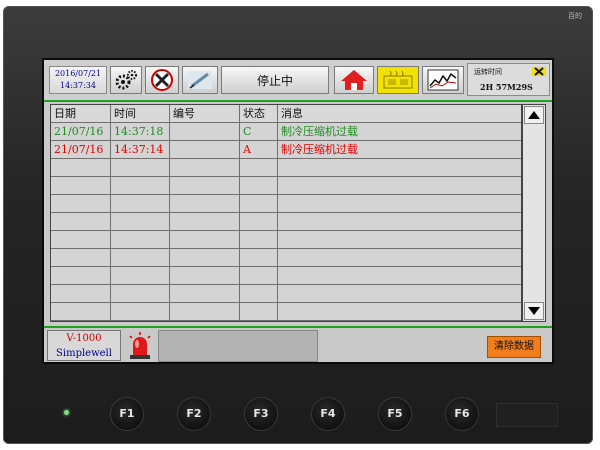 Image resolution: width=600 pixels, height=450 pixels. I want to click on scroll-up-button, so click(534, 115).